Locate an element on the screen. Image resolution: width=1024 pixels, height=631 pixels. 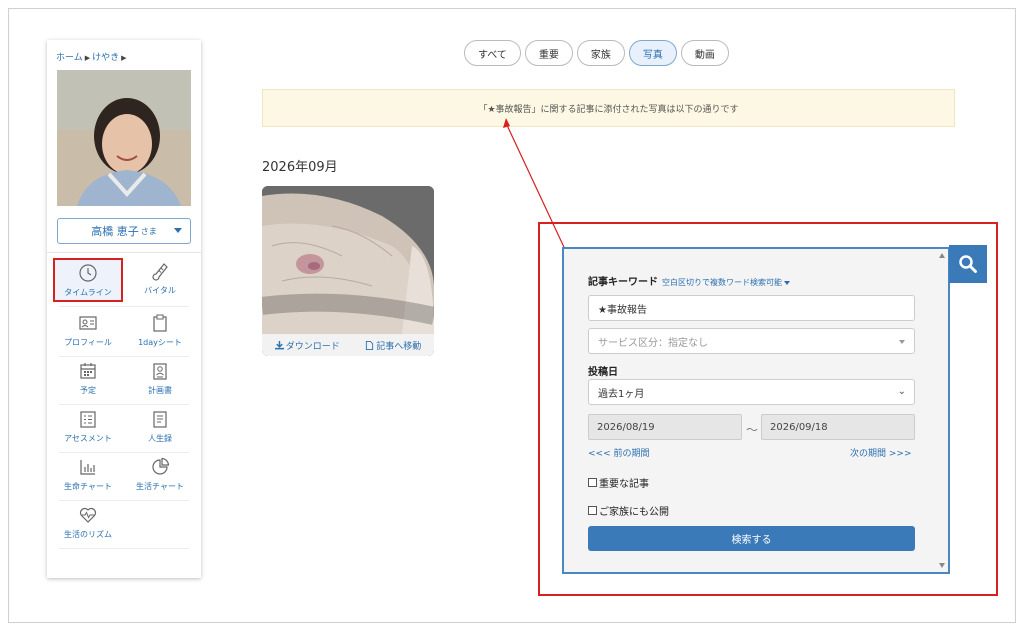
nav-profile-label: プロフィール is located at coordinates (88, 342).